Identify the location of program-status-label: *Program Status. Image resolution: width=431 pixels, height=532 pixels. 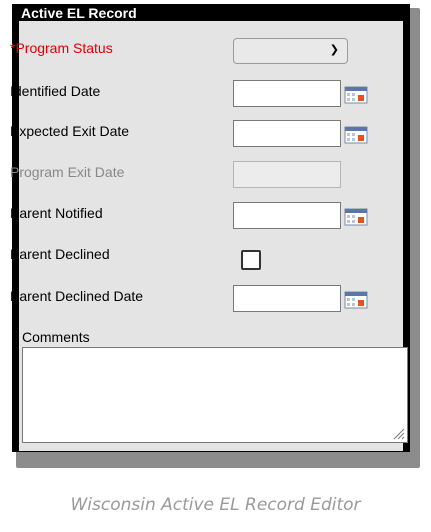
(61, 48).